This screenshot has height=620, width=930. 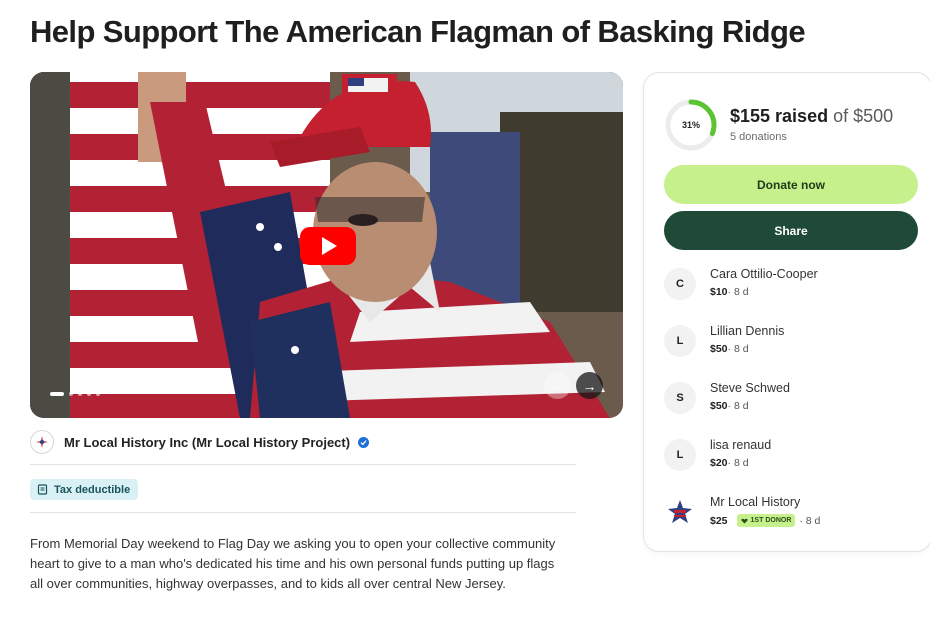 I want to click on mr-local-history-logo-icon, so click(x=680, y=511).